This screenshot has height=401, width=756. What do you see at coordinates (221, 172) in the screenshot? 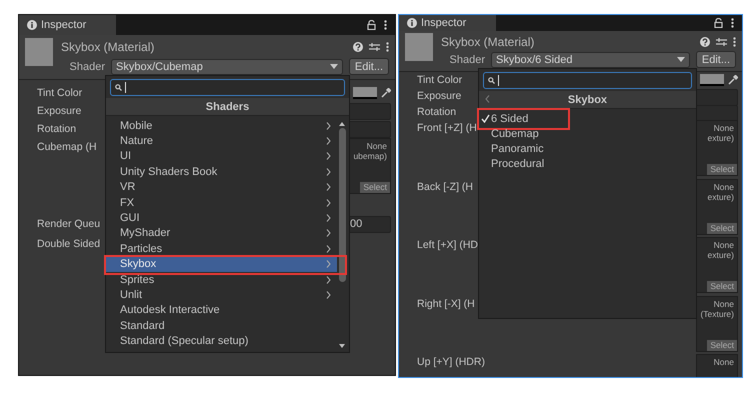
I see `menu-item: Unity Shaders Book` at bounding box center [221, 172].